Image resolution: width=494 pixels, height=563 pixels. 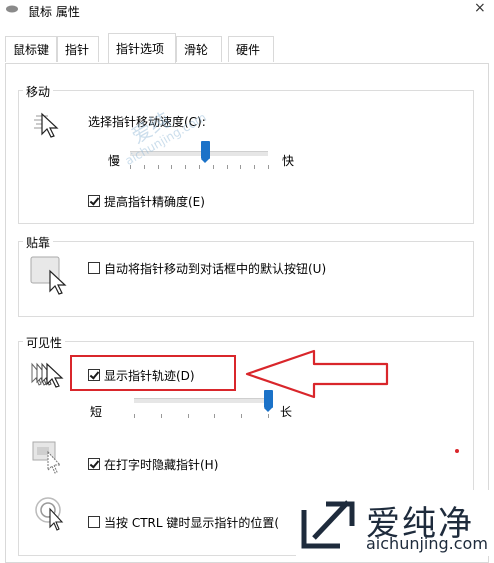 What do you see at coordinates (54, 12) in the screenshot?
I see `window-title: 鼠标 属性` at bounding box center [54, 12].